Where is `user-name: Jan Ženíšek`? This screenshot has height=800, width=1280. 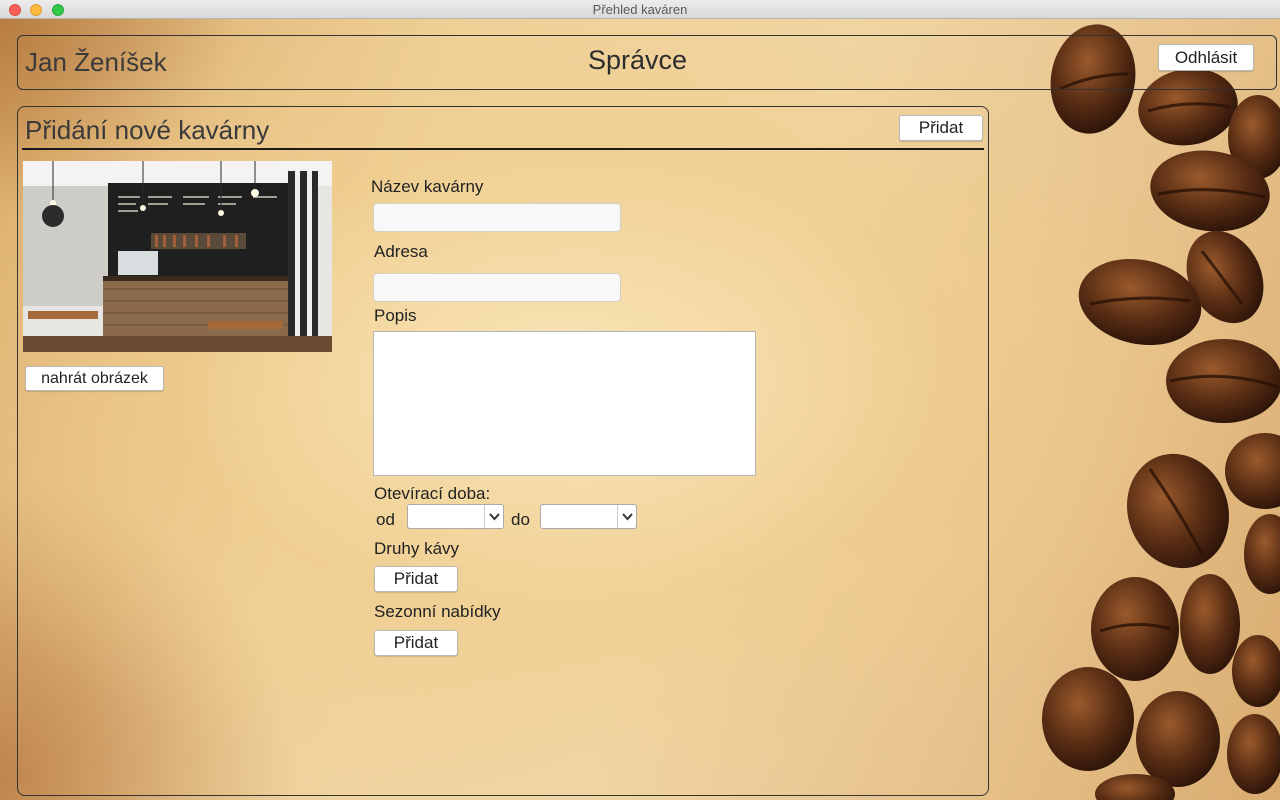 user-name: Jan Ženíšek is located at coordinates (96, 62).